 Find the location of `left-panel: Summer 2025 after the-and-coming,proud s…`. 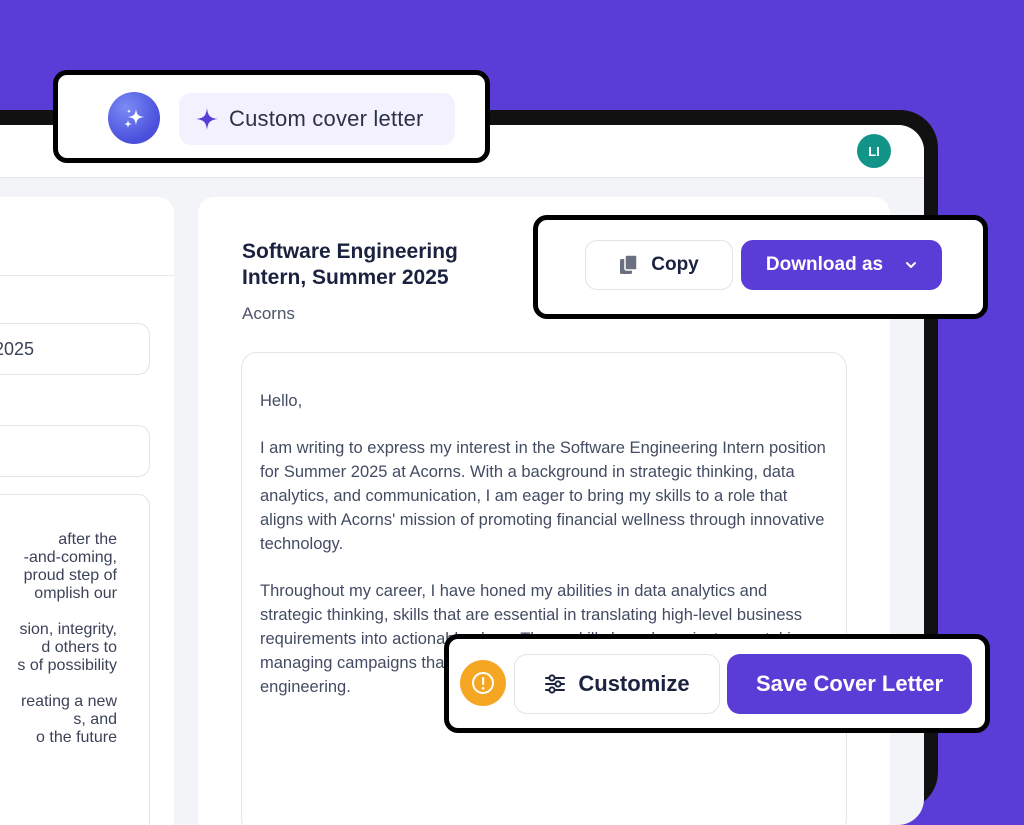

left-panel: Summer 2025 after the-and-coming,proud s… is located at coordinates (87, 511).